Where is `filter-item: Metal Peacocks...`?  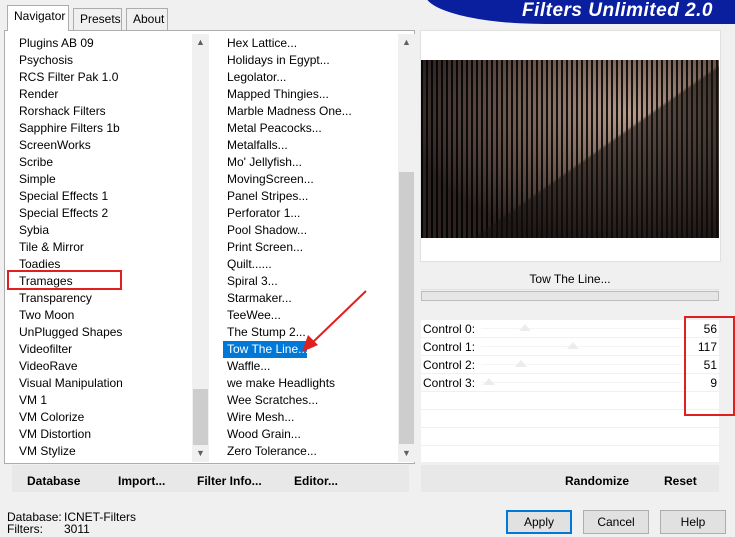 filter-item: Metal Peacocks... is located at coordinates (272, 128).